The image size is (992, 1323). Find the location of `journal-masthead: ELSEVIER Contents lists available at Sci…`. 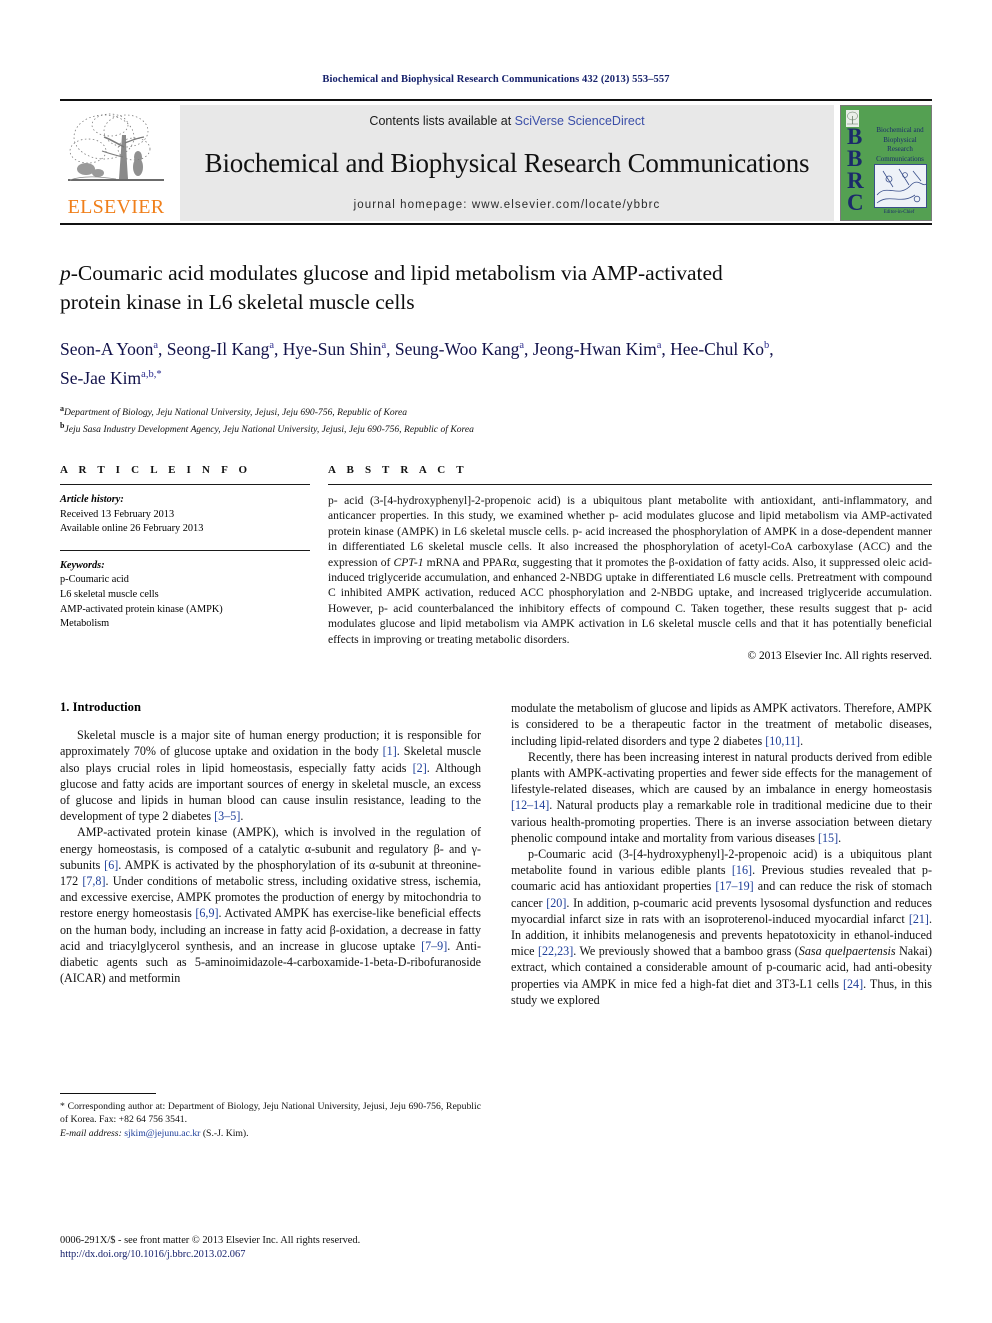

journal-masthead: ELSEVIER Contents lists available at Sci… is located at coordinates (496, 161).